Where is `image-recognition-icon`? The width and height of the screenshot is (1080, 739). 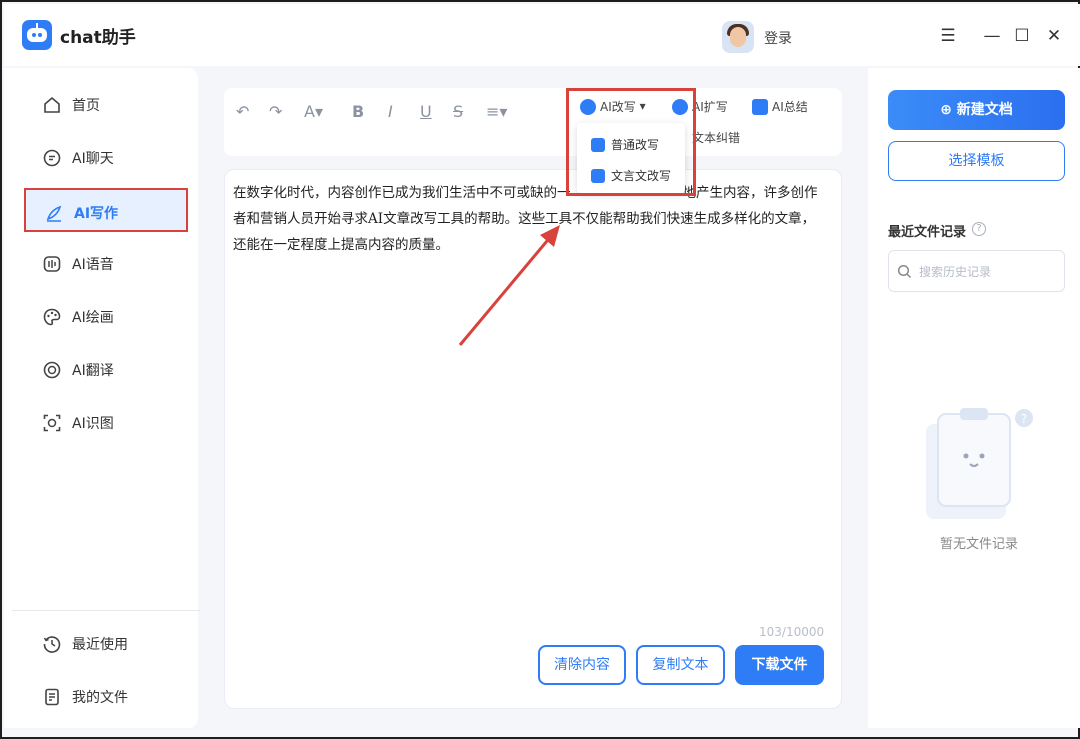 image-recognition-icon is located at coordinates (52, 423).